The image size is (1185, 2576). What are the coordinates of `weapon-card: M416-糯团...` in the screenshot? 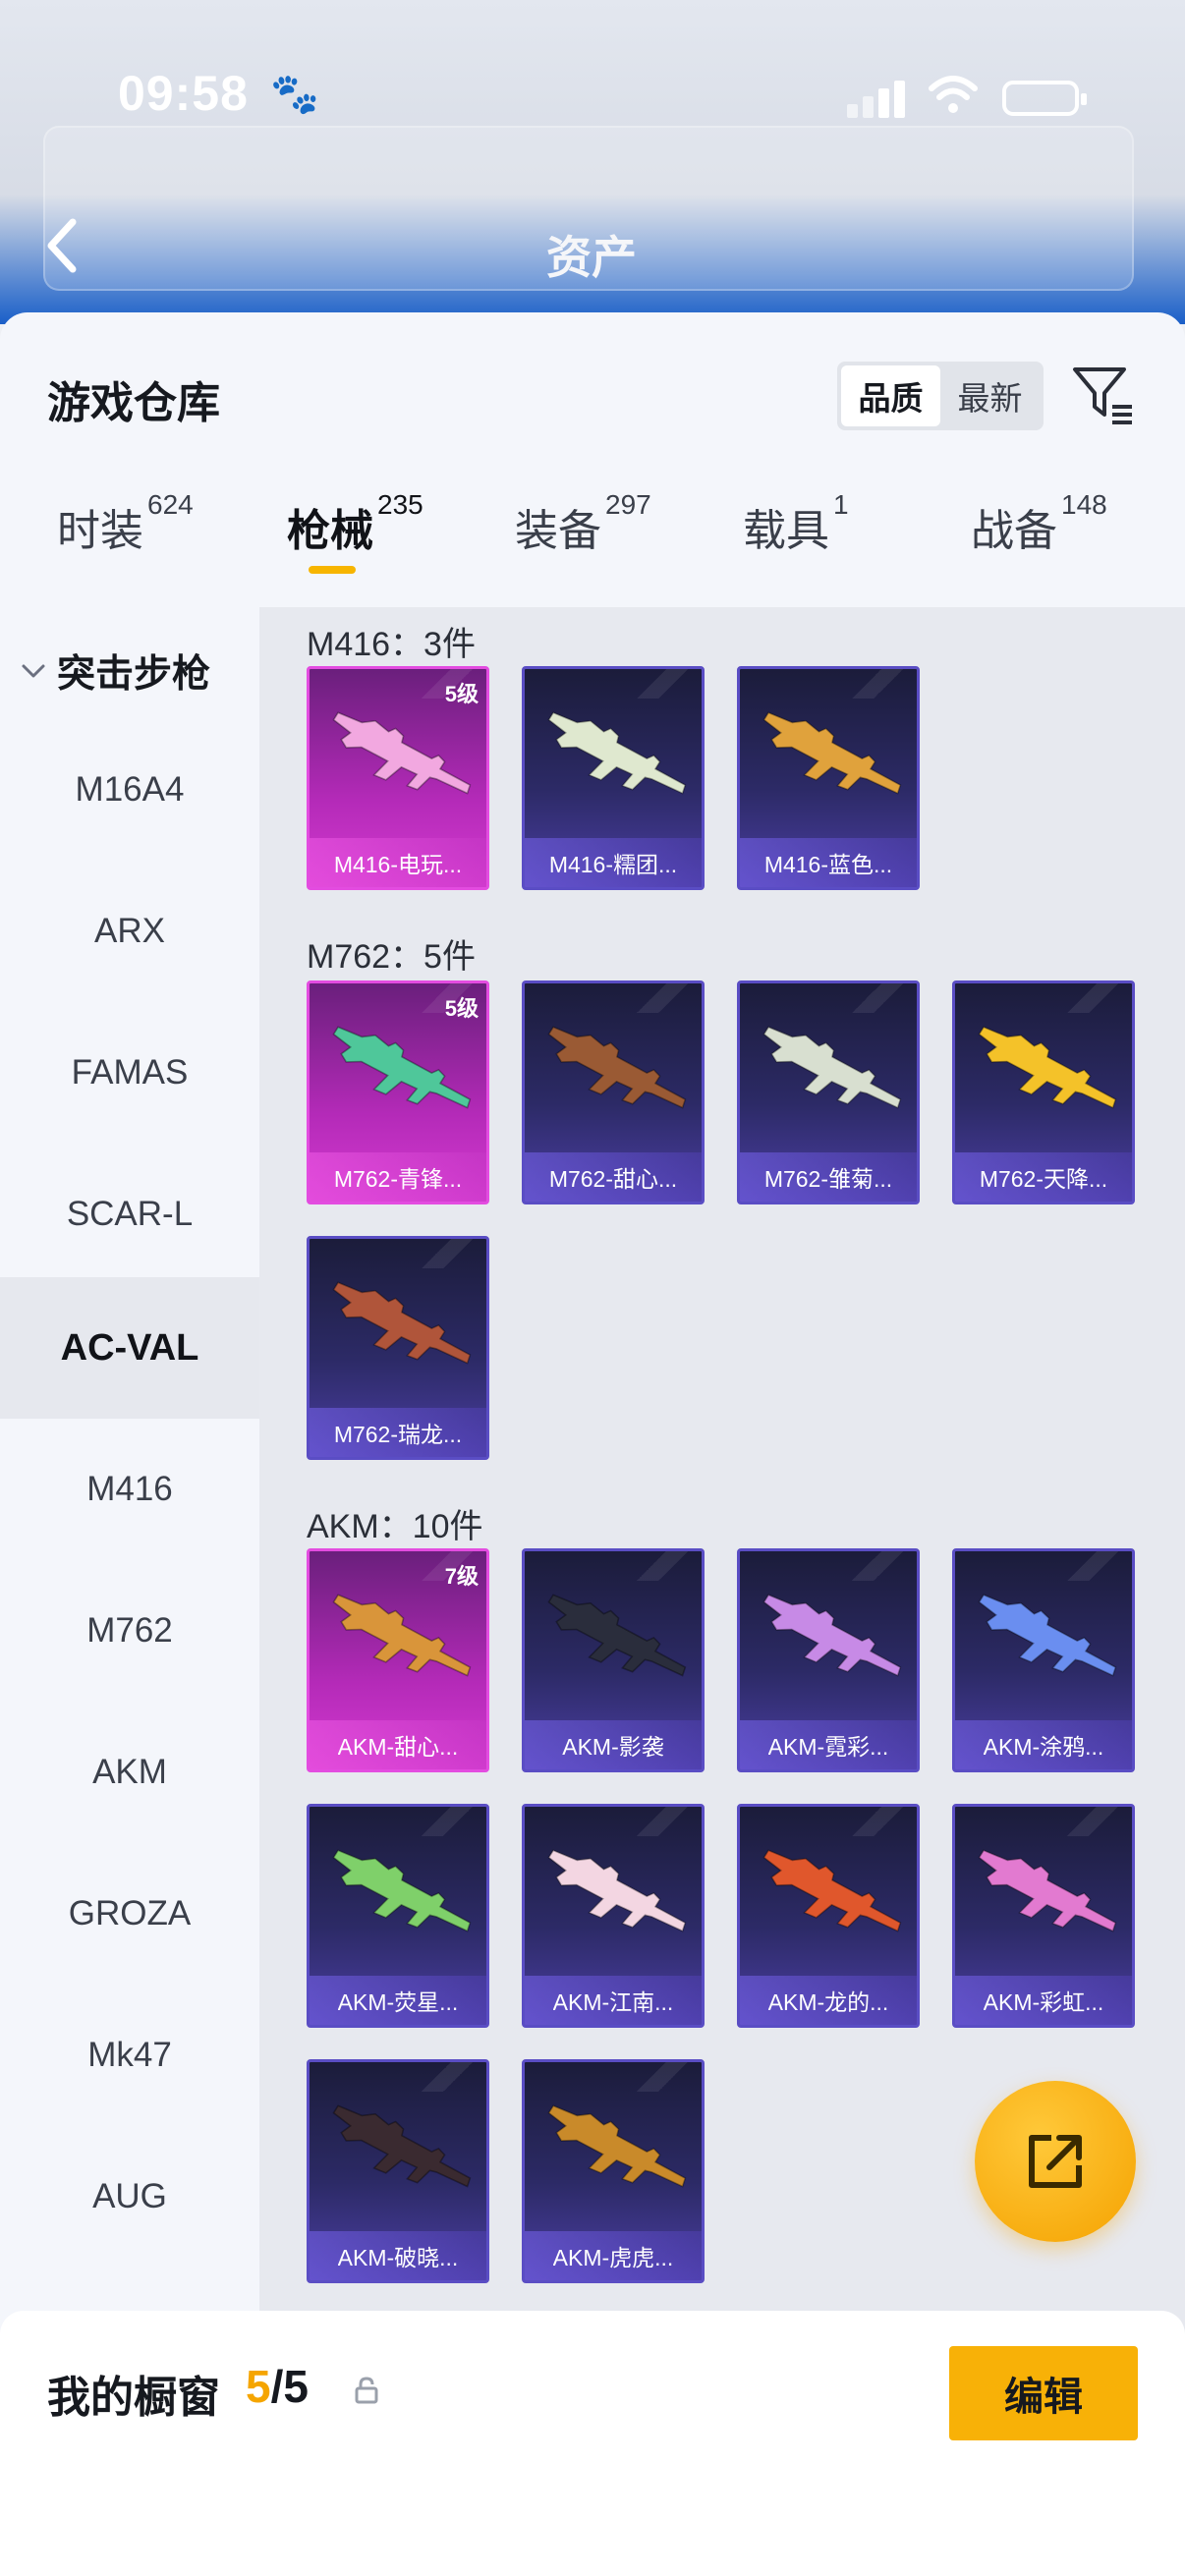 It's located at (614, 778).